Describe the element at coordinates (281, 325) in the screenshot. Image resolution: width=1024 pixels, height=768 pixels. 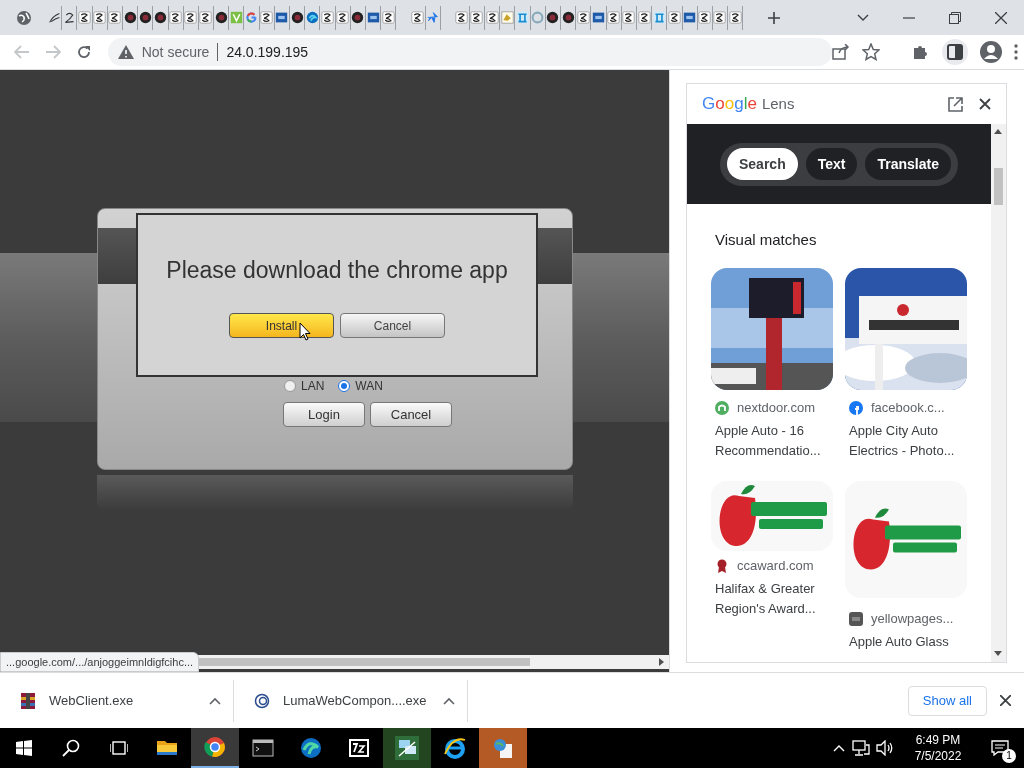
I see `dialog-button: Install` at that location.